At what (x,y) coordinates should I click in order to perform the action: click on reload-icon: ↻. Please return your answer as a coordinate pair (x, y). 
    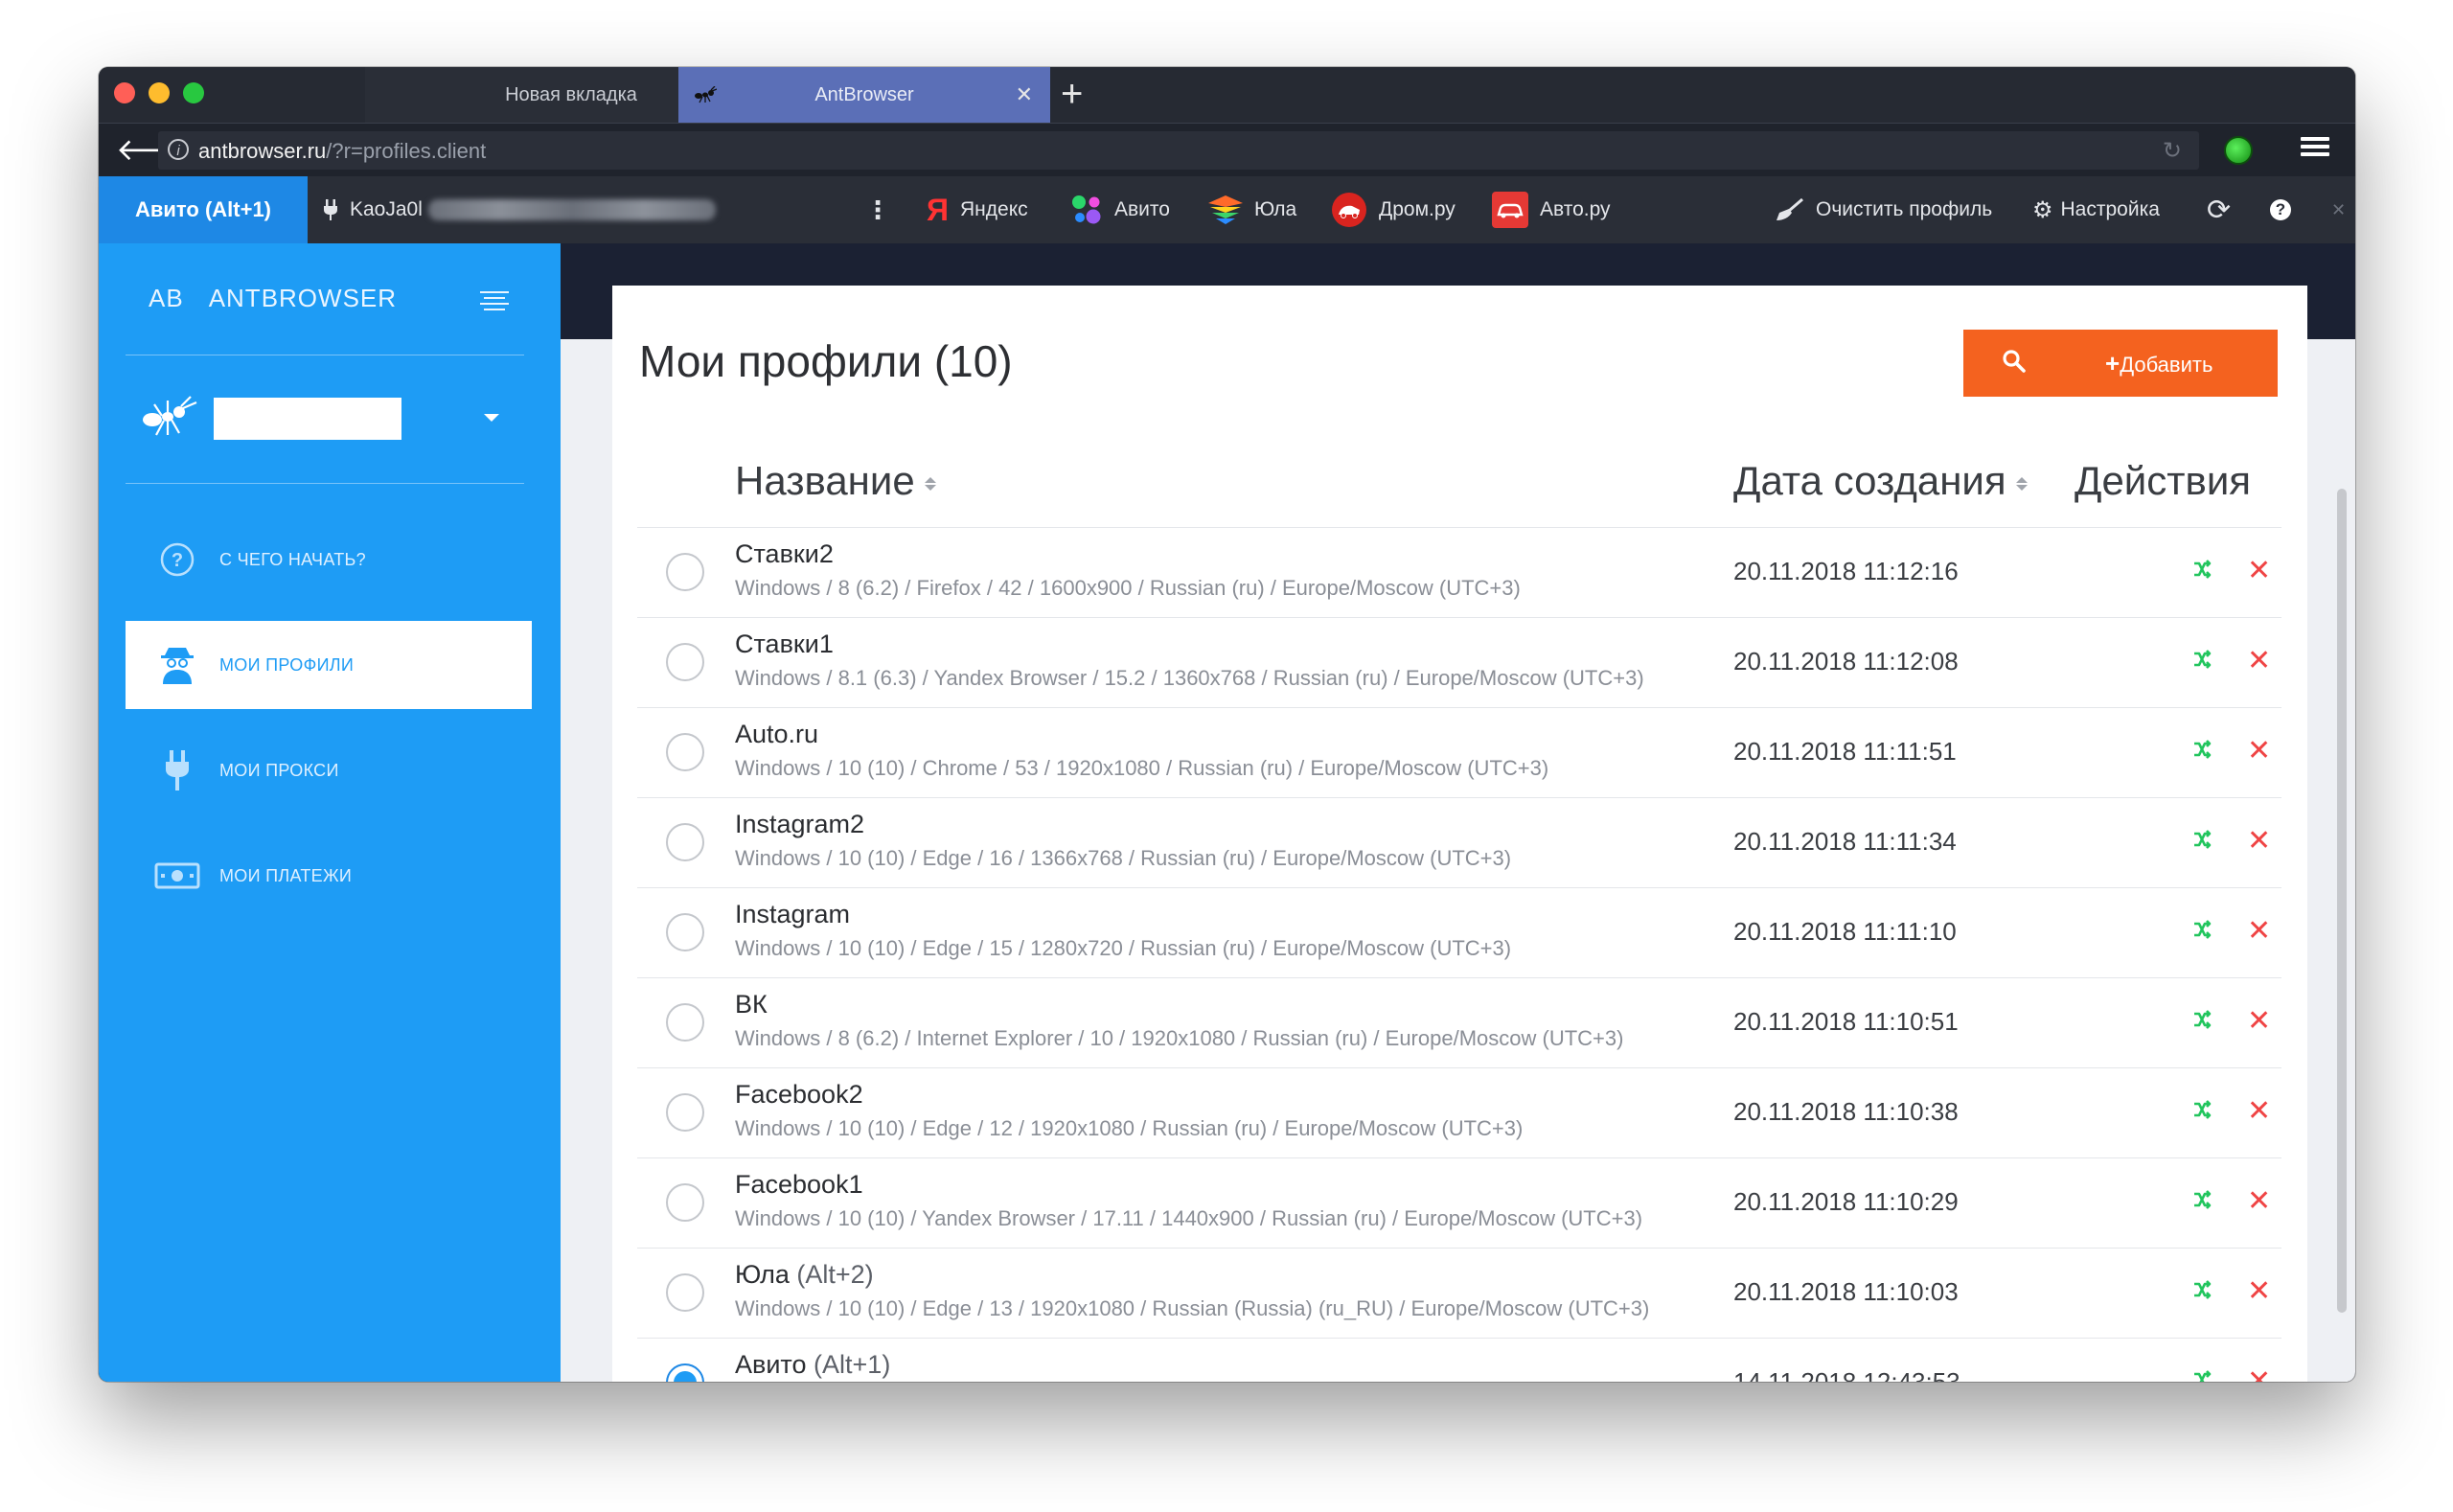
    Looking at the image, I should click on (2172, 151).